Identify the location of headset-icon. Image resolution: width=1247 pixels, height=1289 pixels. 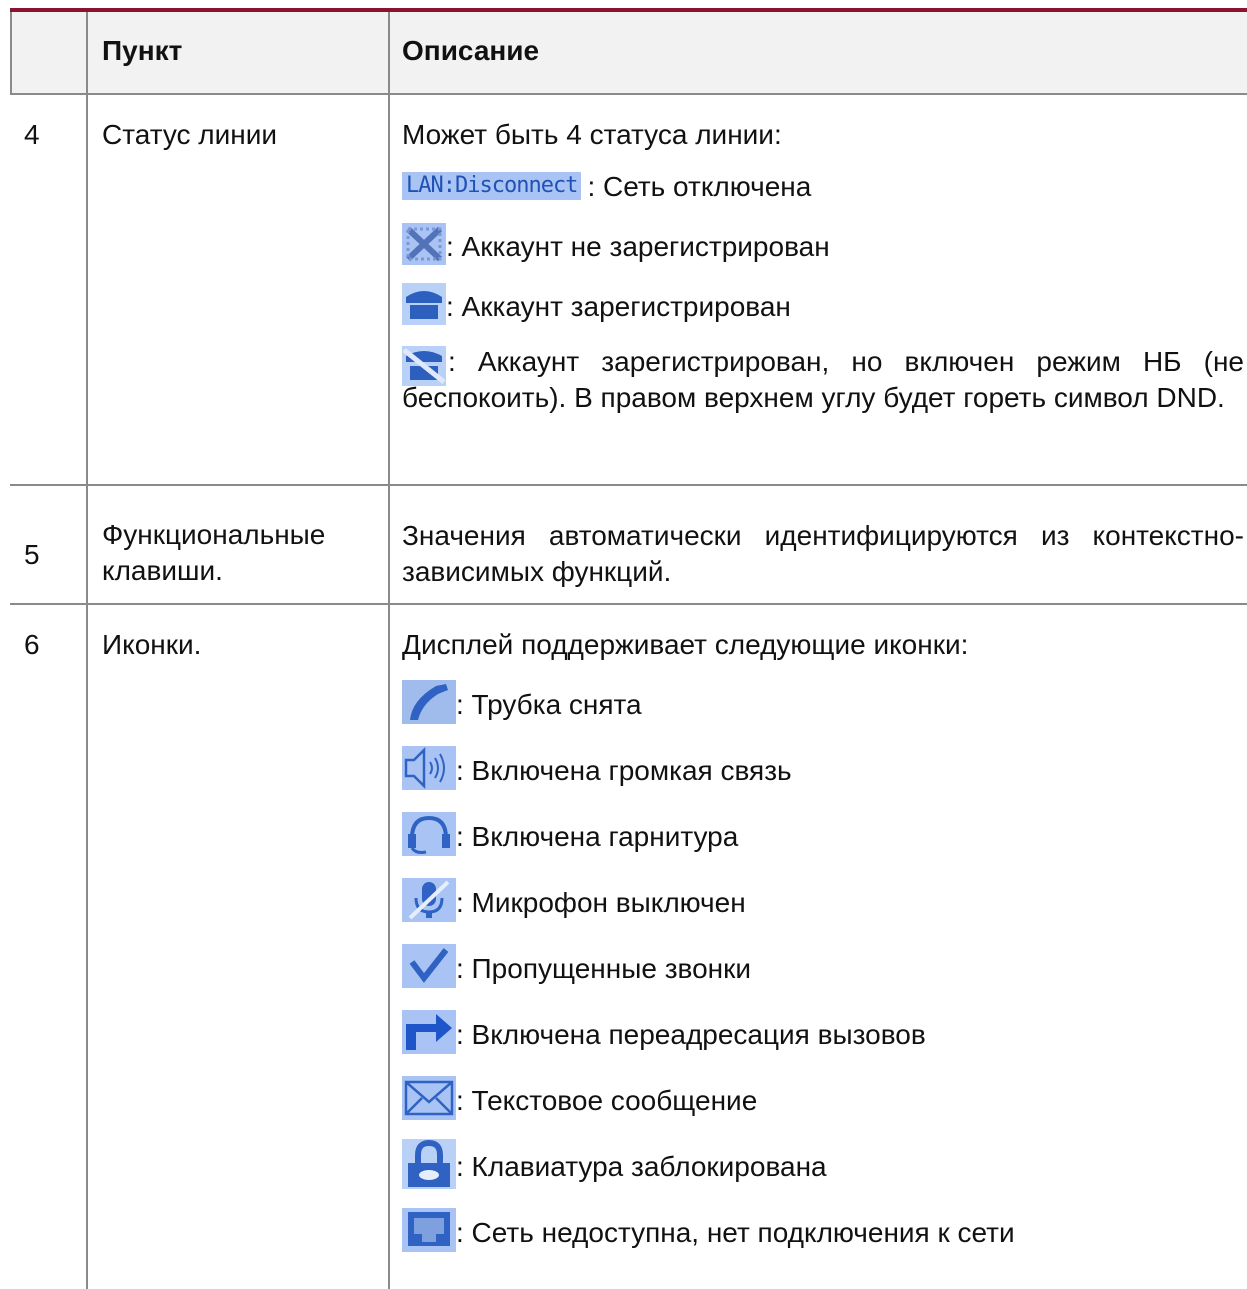
(429, 836).